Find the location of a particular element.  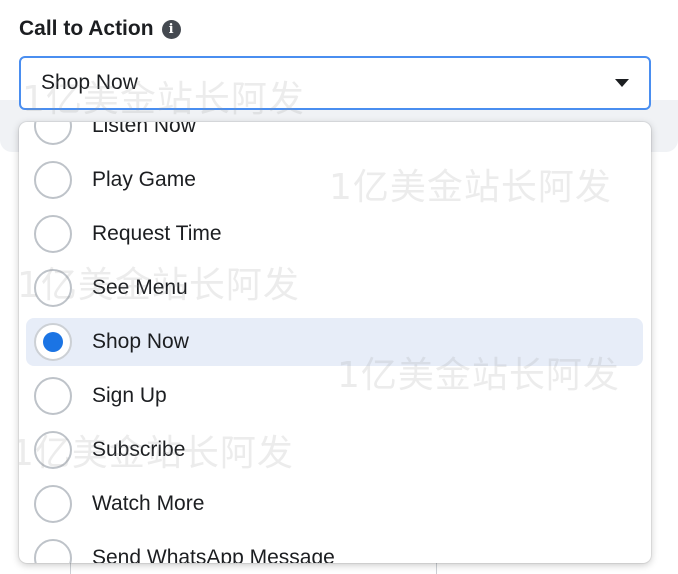

option-shop-now: Shop Now is located at coordinates (334, 342).